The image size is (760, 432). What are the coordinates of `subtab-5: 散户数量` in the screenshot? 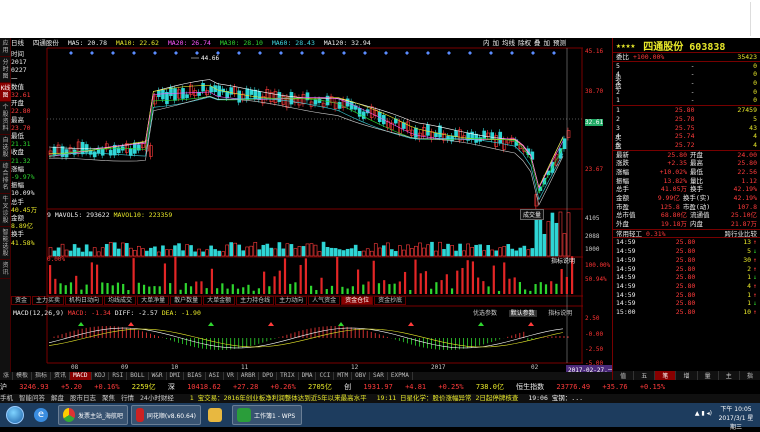 It's located at (186, 300).